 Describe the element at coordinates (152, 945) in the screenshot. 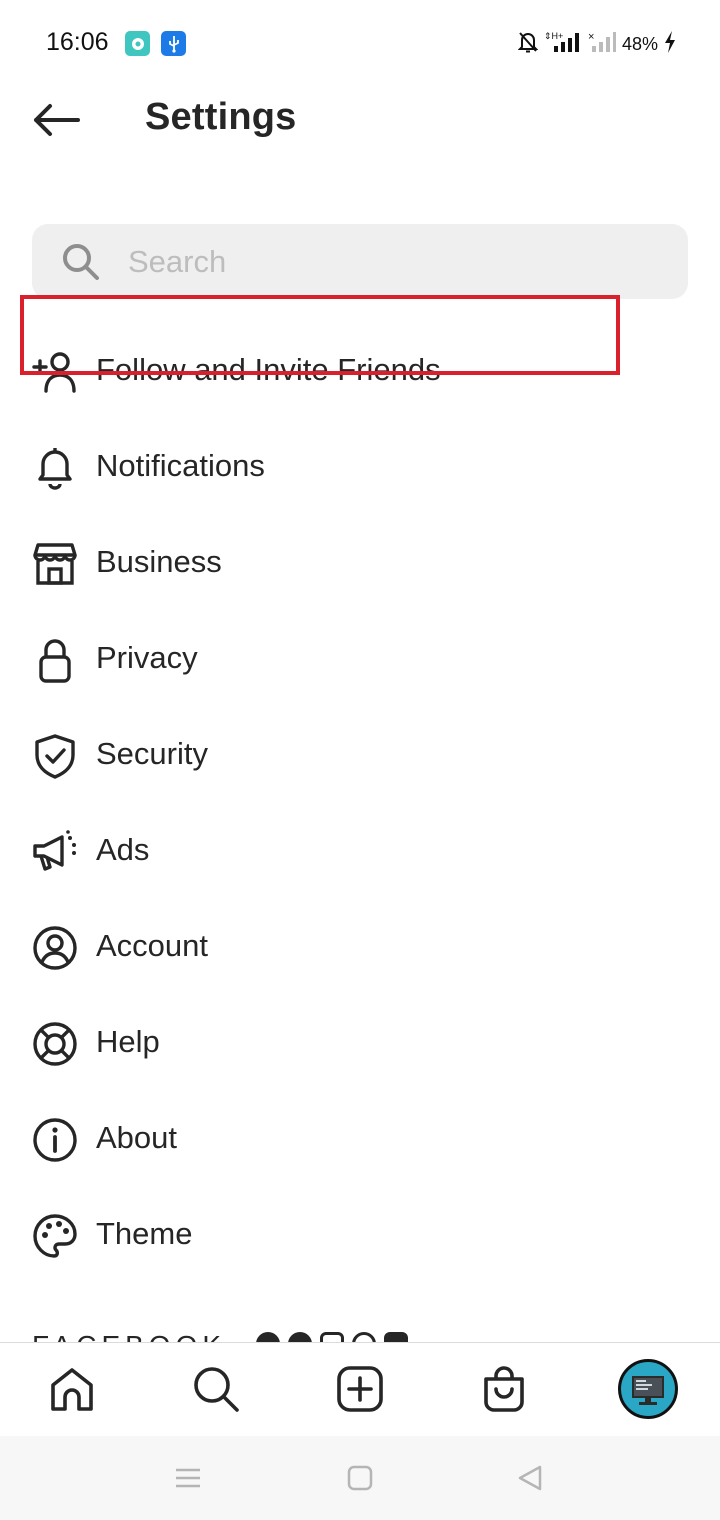

I see `menu-label: Account` at that location.